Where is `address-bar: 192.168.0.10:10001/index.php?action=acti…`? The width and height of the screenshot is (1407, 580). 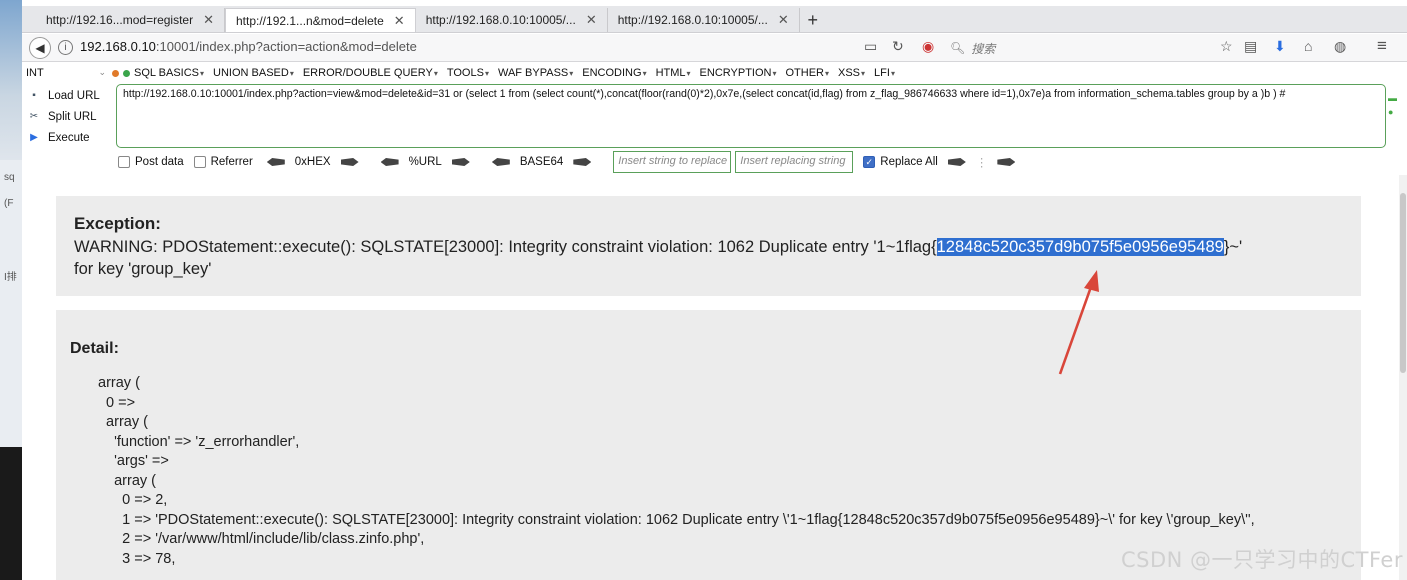 address-bar: 192.168.0.10:10001/index.php?action=acti… is located at coordinates (248, 46).